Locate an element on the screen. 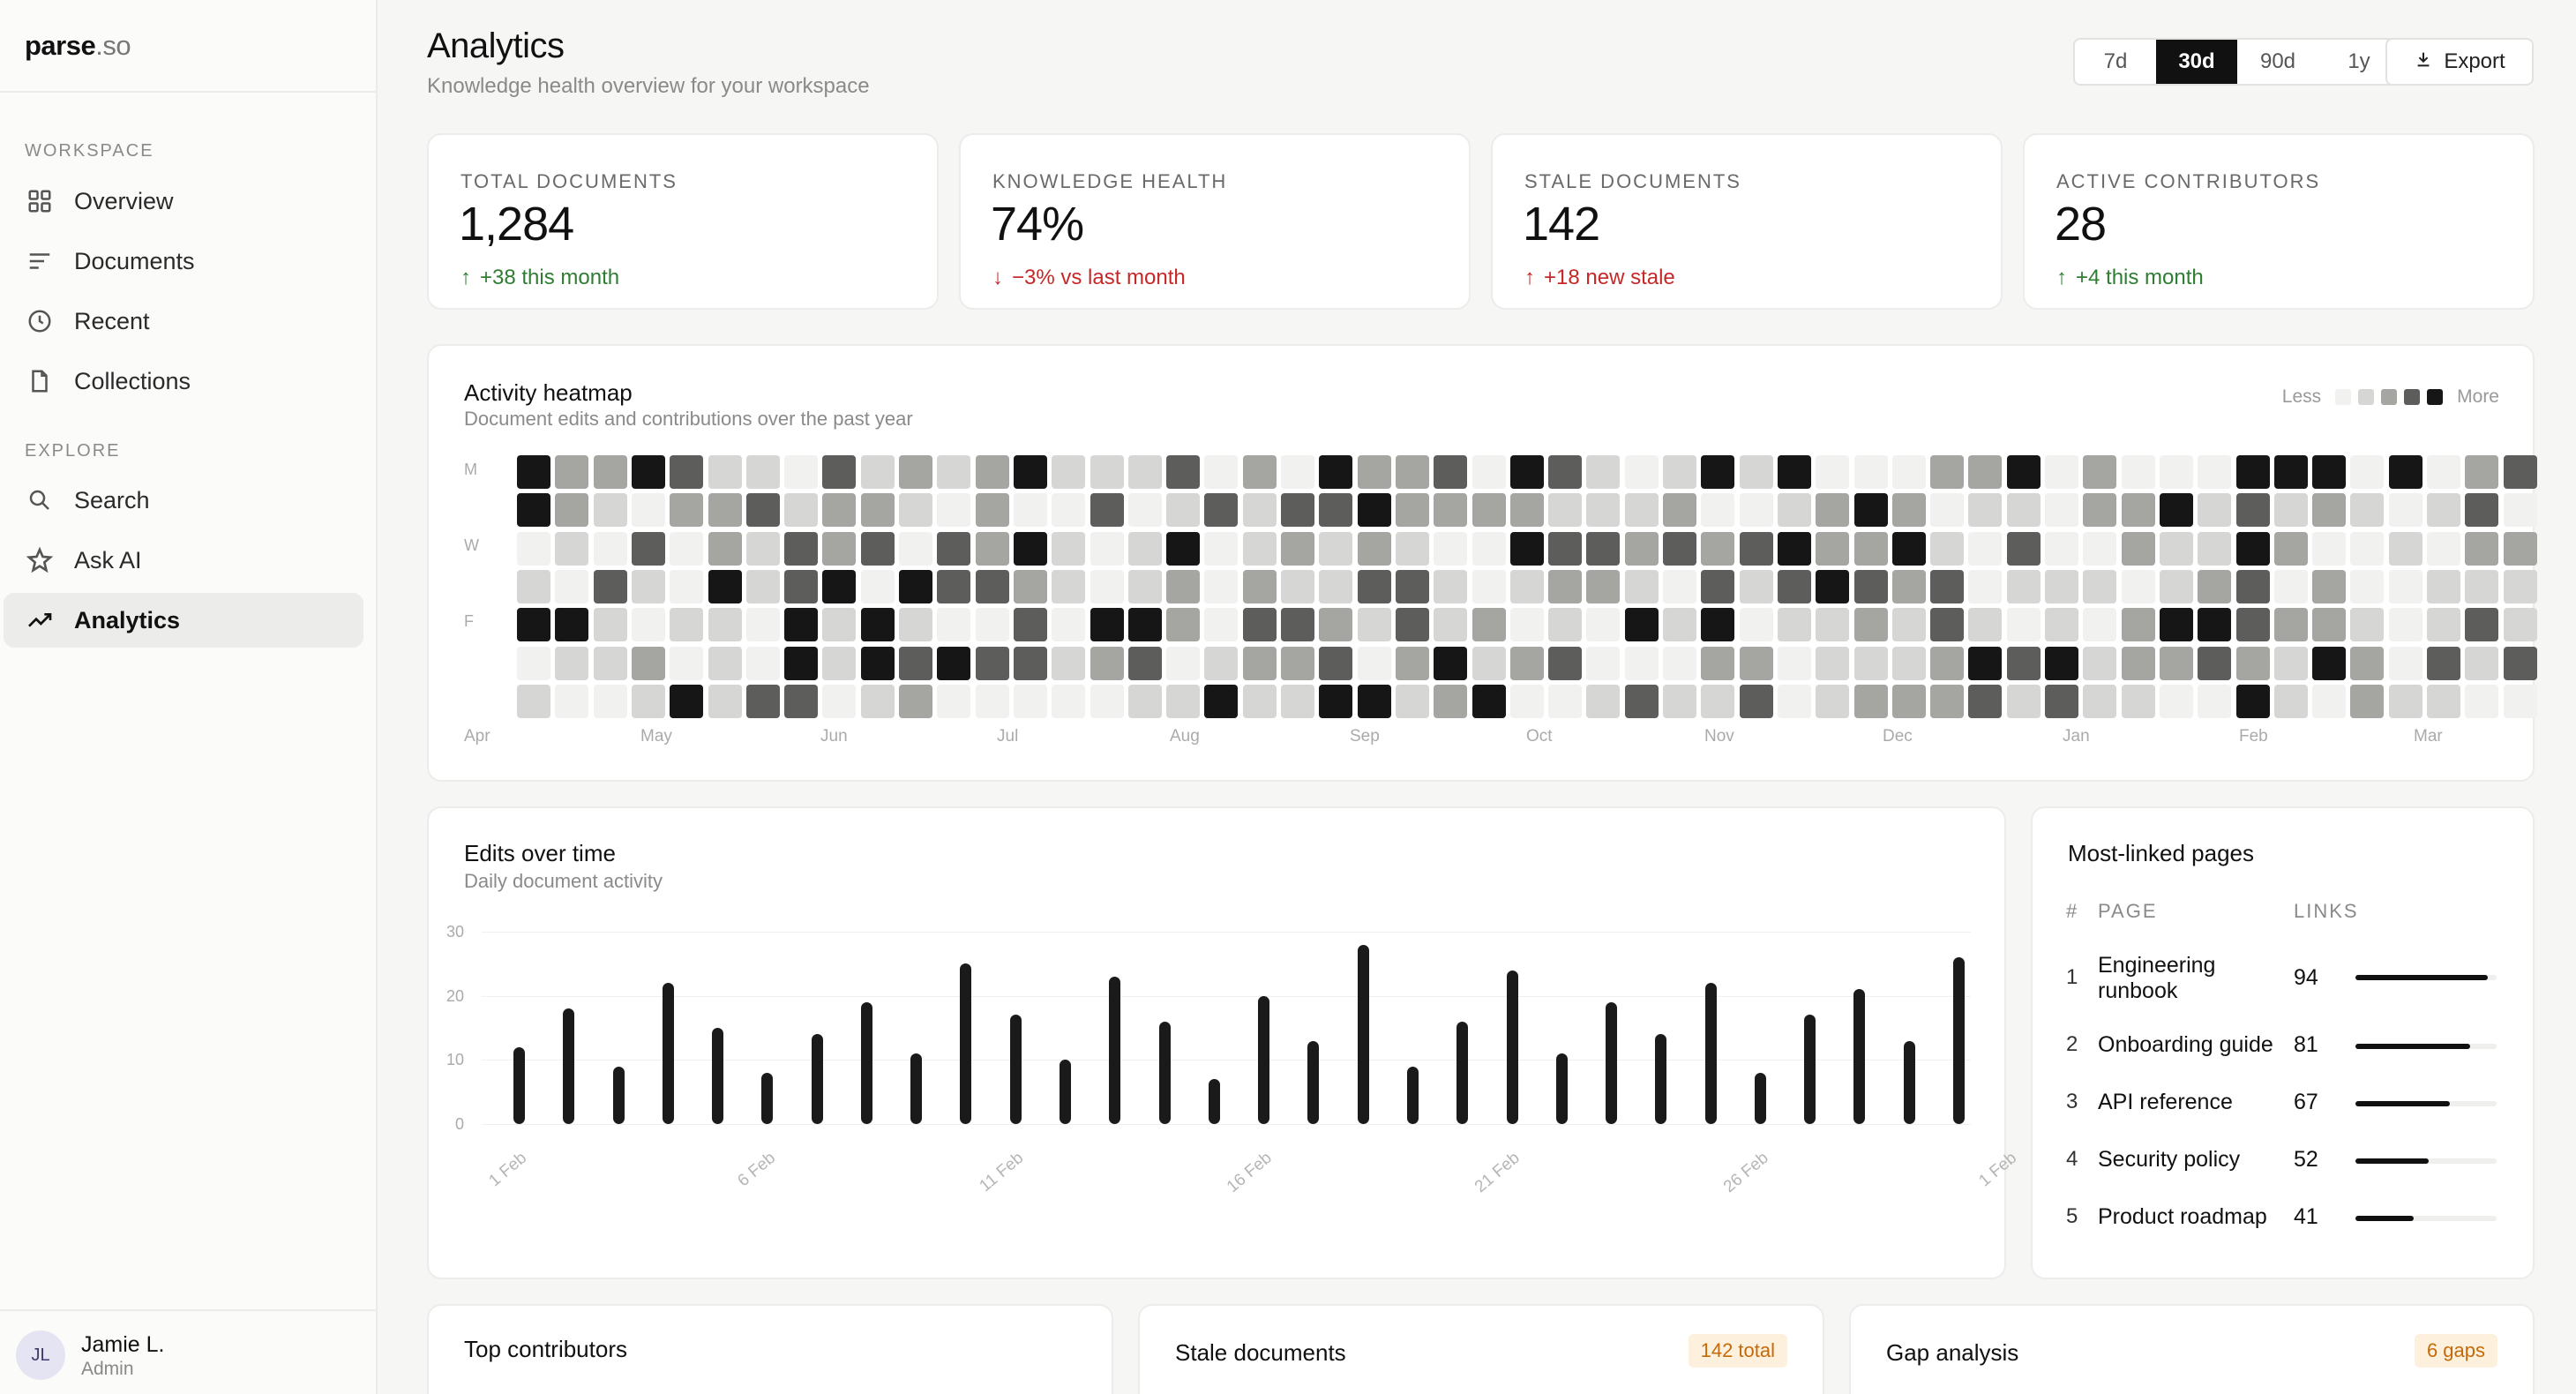 The width and height of the screenshot is (2576, 1394). table-row: 4 Security policy 52 is located at coordinates (2282, 1162).